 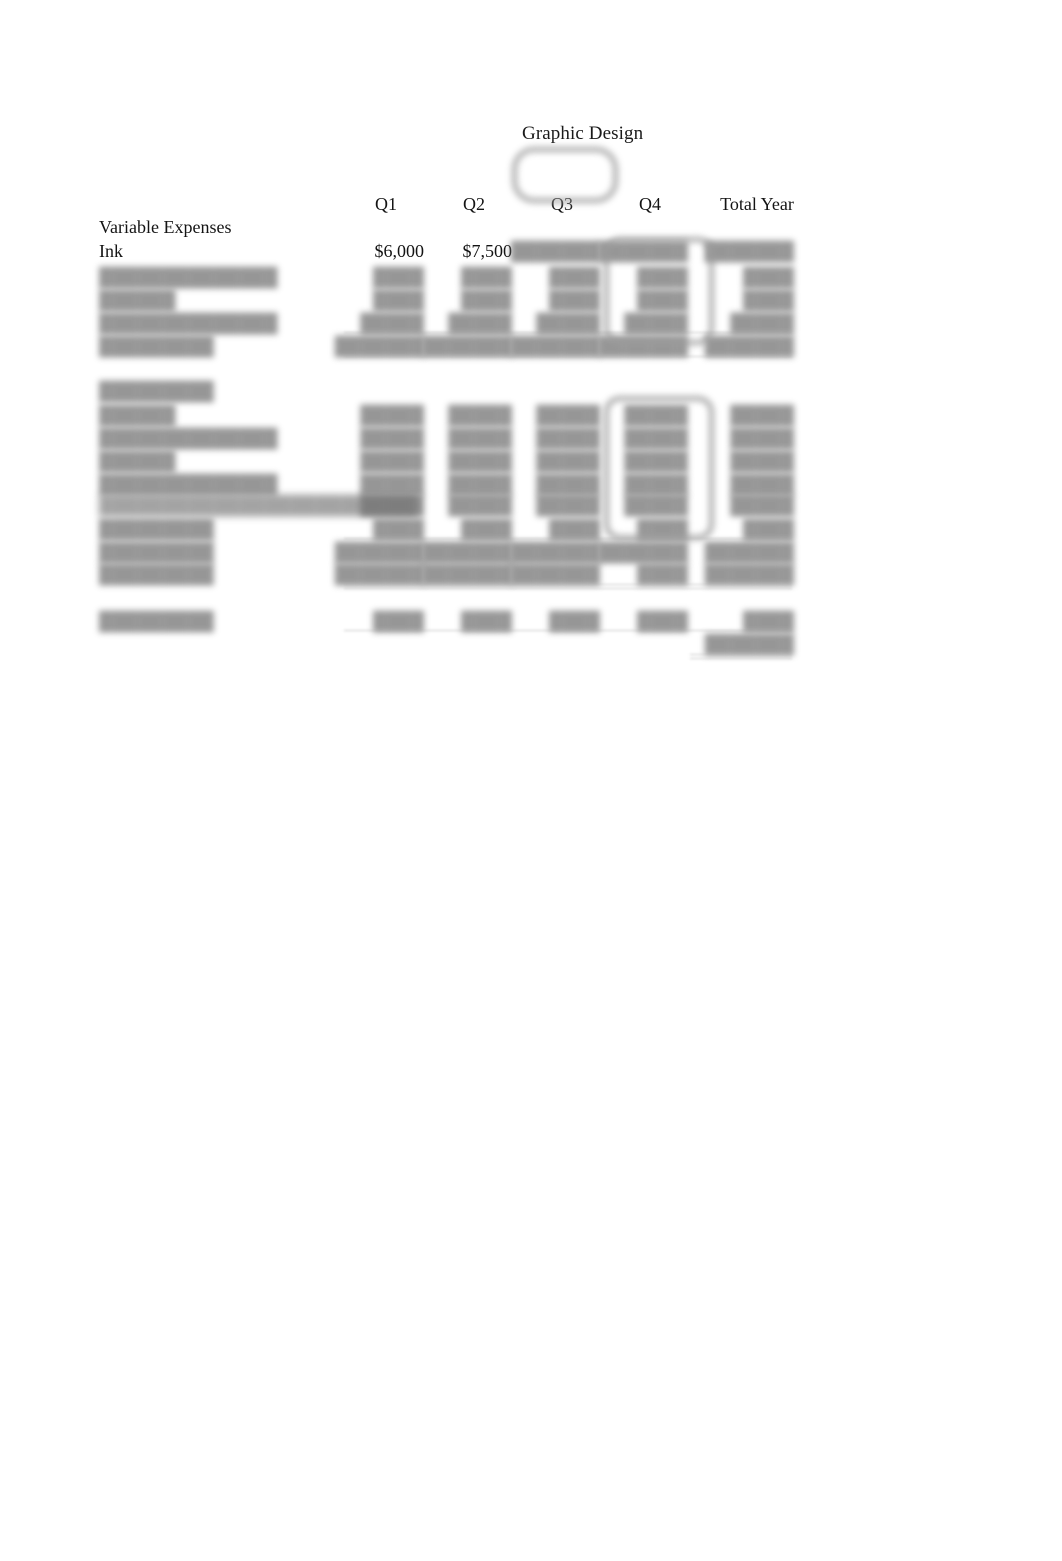 What do you see at coordinates (156, 391) in the screenshot?
I see `section-heading-label: █████████` at bounding box center [156, 391].